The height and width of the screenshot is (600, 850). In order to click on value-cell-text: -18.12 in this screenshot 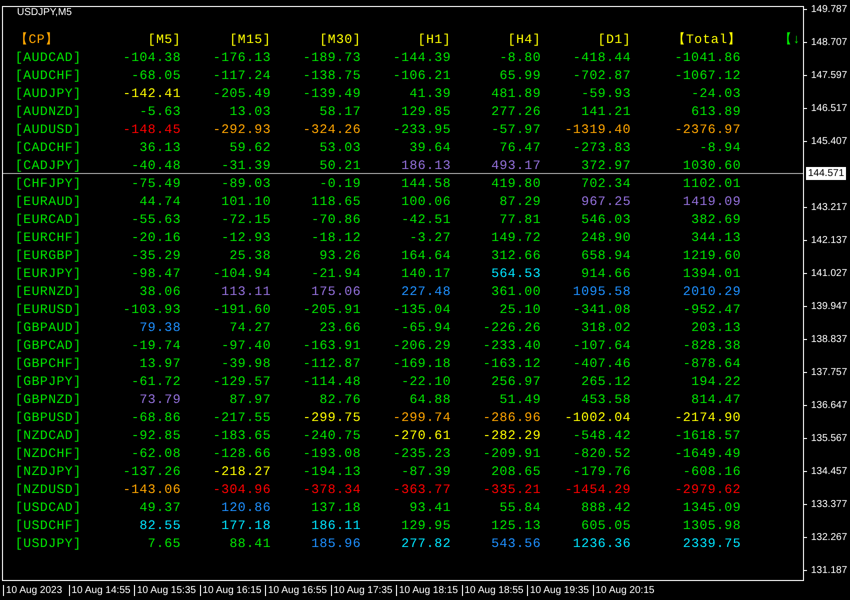, I will do `click(335, 237)`.